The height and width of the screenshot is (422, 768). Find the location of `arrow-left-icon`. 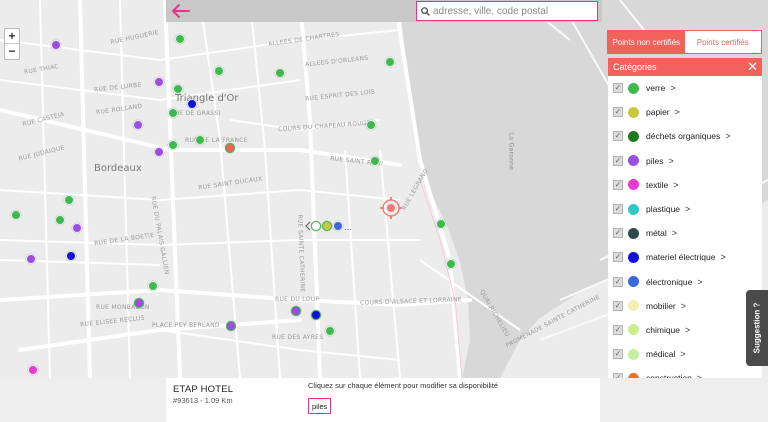

arrow-left-icon is located at coordinates (181, 11).